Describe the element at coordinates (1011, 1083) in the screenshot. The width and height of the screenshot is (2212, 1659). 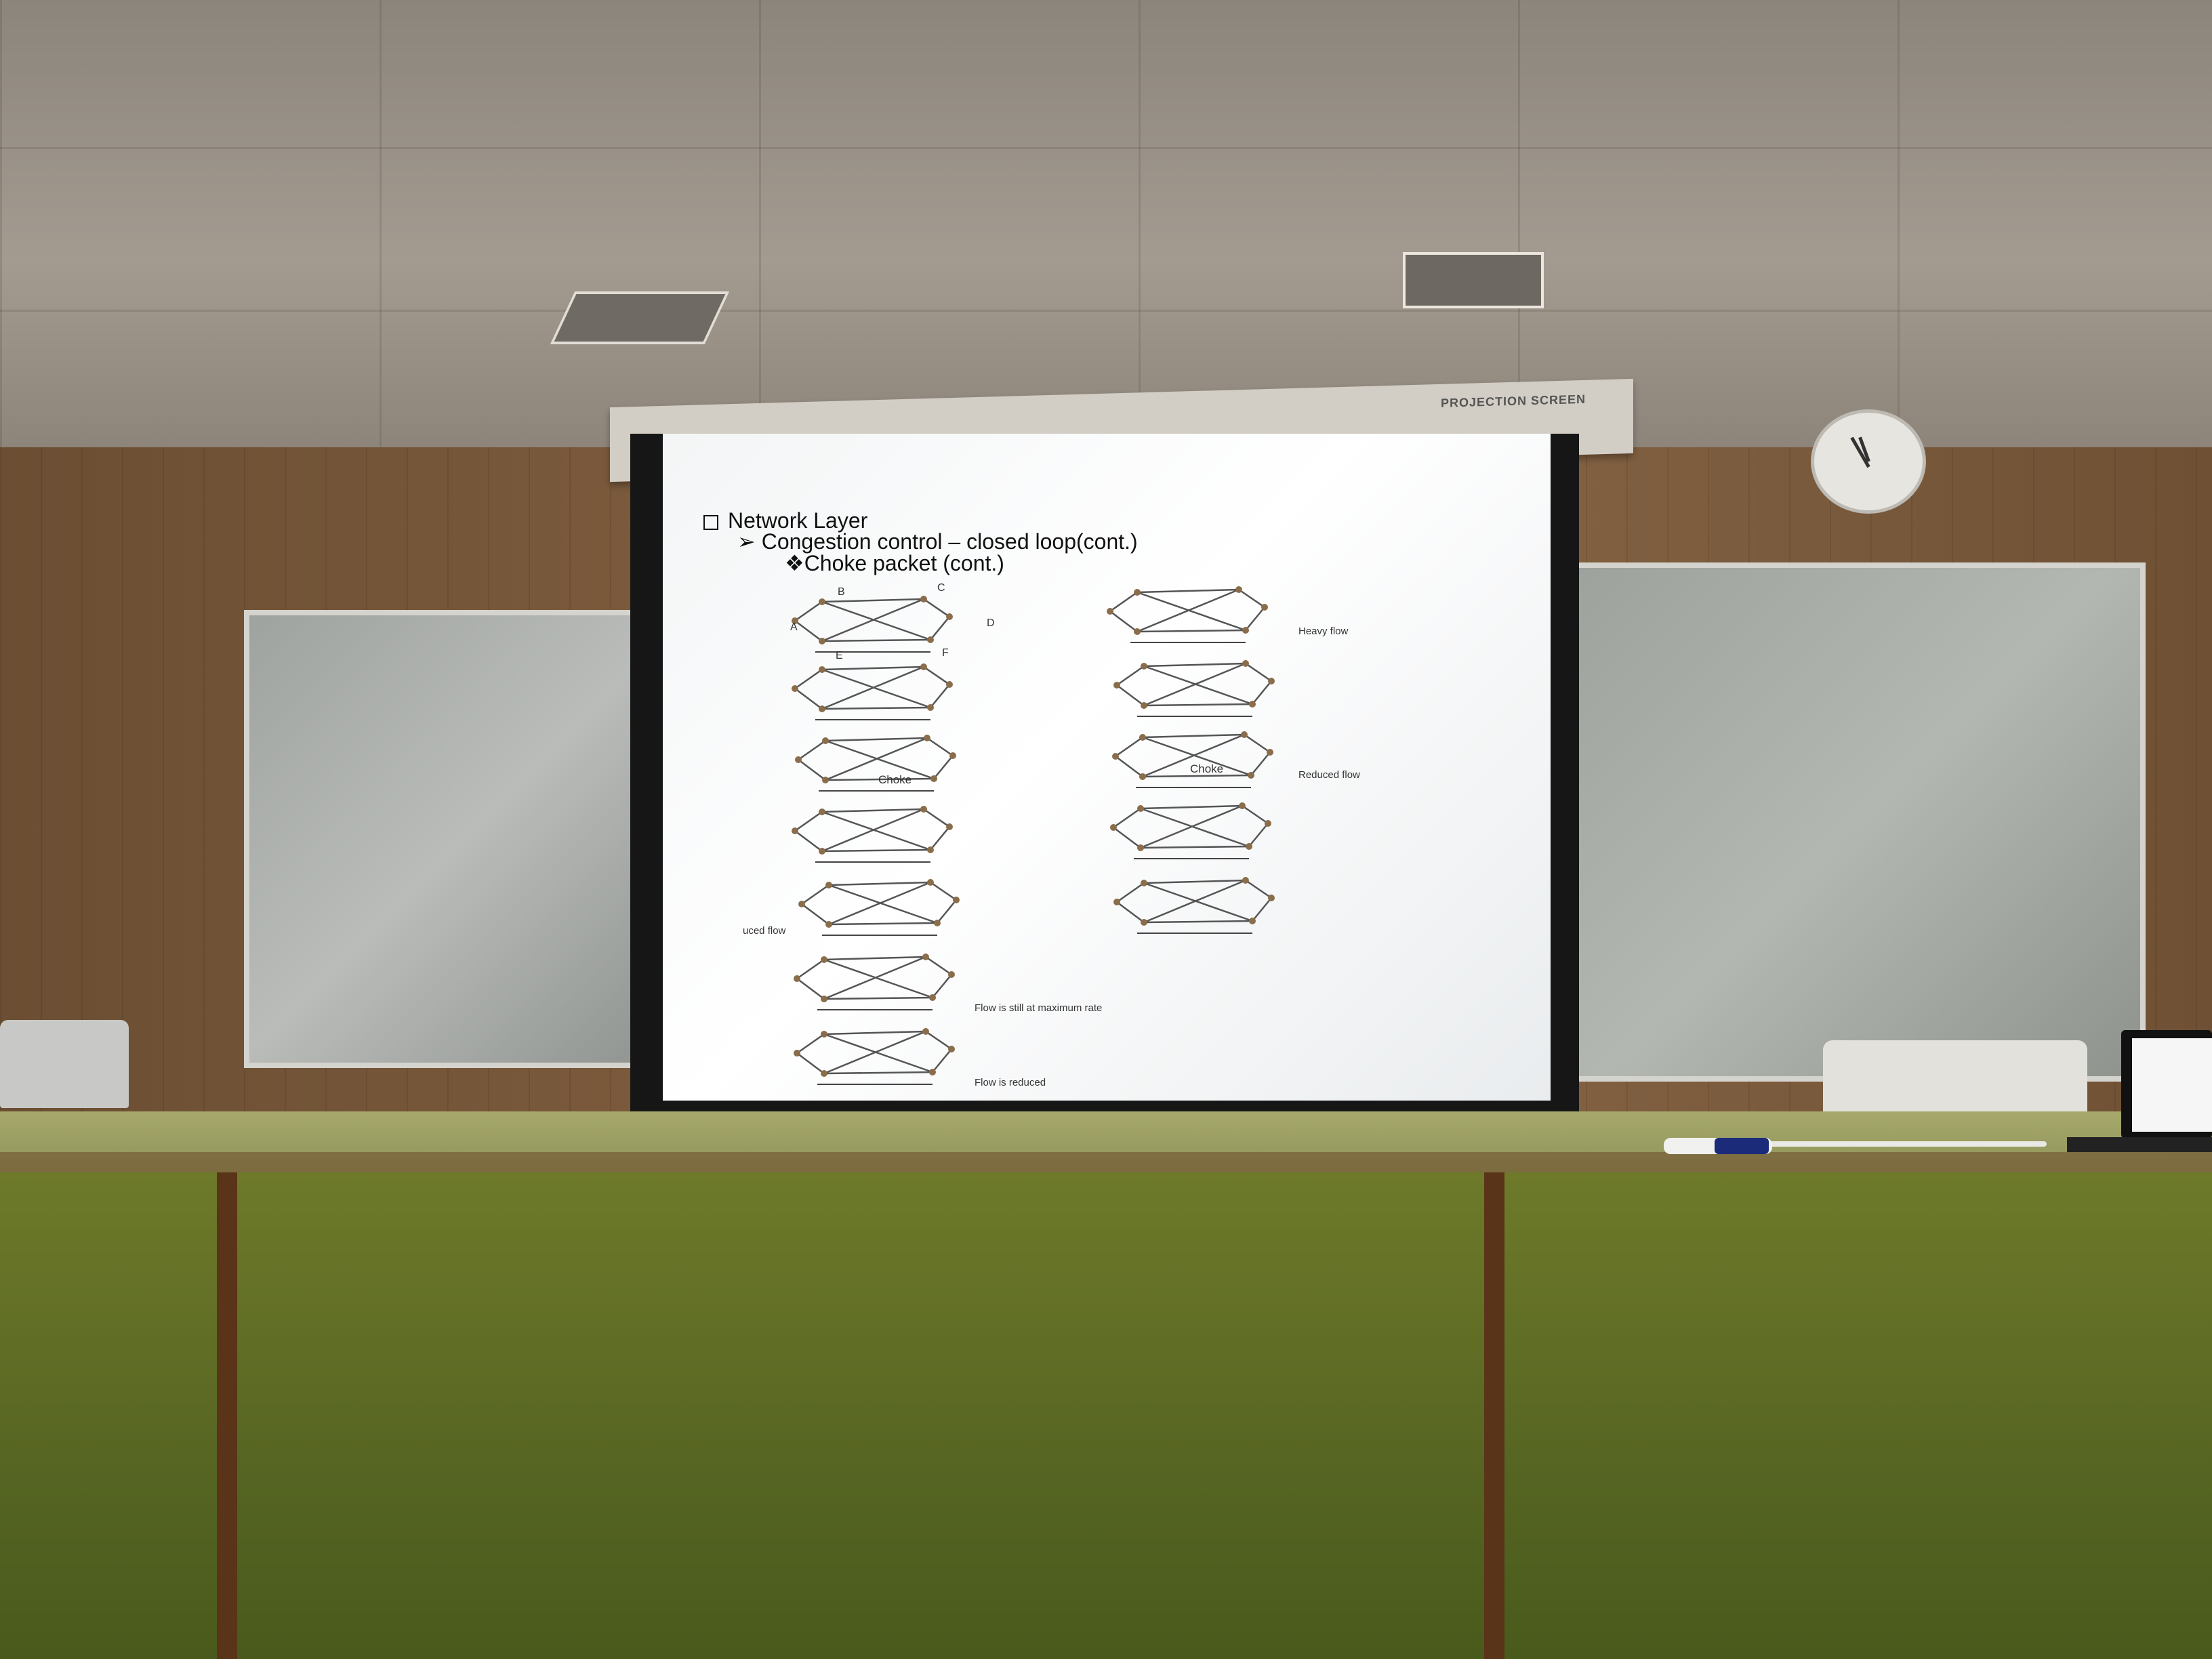
I see `note-flow-reduced: Flow is reduced` at that location.